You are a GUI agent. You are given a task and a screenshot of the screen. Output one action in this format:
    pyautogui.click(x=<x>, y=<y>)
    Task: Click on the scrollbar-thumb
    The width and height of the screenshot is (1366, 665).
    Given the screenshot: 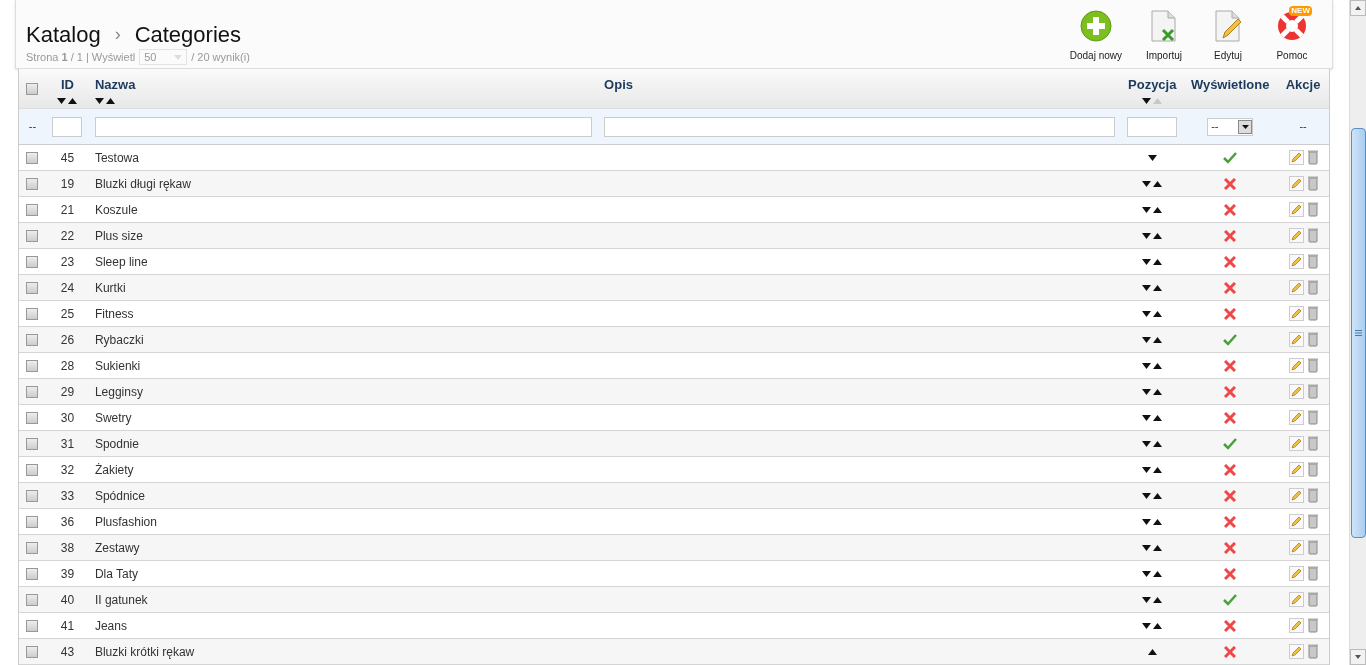 What is the action you would take?
    pyautogui.click(x=1358, y=332)
    